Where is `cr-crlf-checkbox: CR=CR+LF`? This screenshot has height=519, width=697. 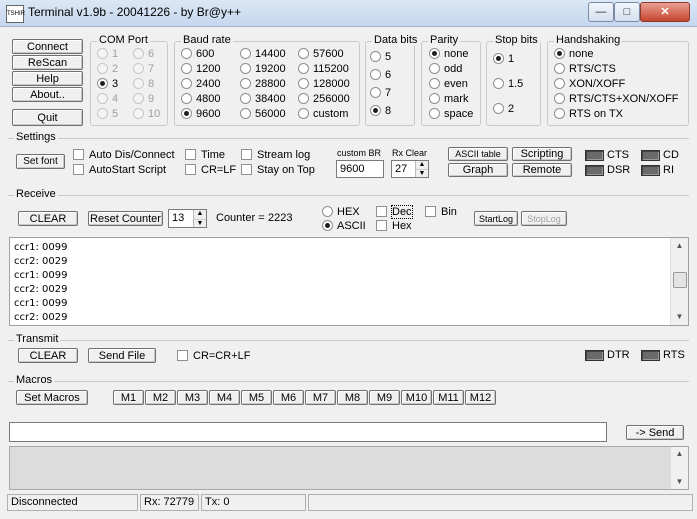 cr-crlf-checkbox: CR=CR+LF is located at coordinates (213, 356).